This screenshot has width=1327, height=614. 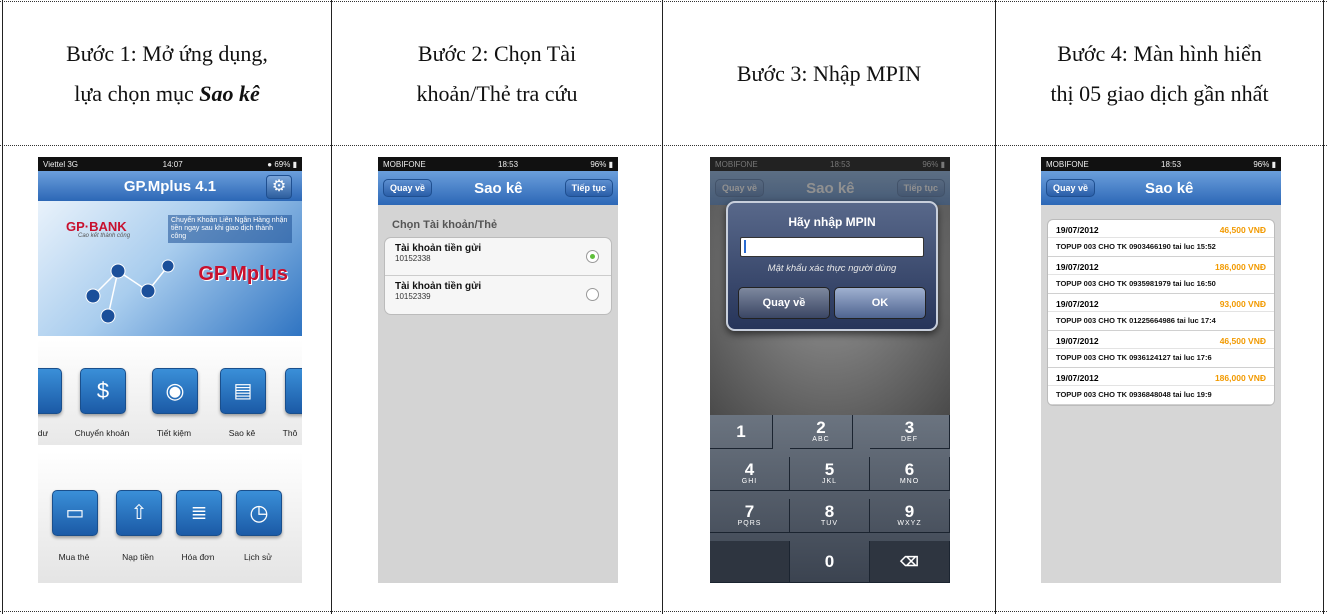 I want to click on list-item: Tài khoản tiền gửi 10152339, so click(x=498, y=295).